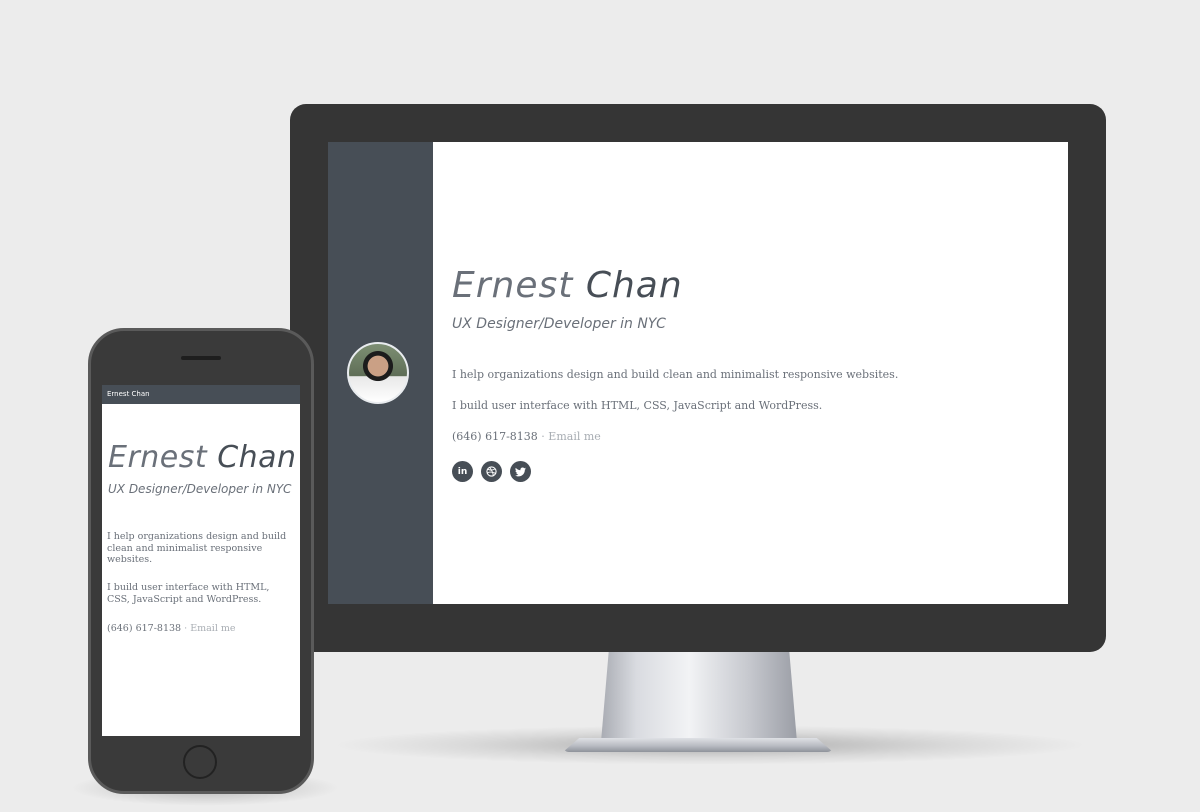 The image size is (1200, 812). What do you see at coordinates (698, 745) in the screenshot?
I see `monitor-stand-base` at bounding box center [698, 745].